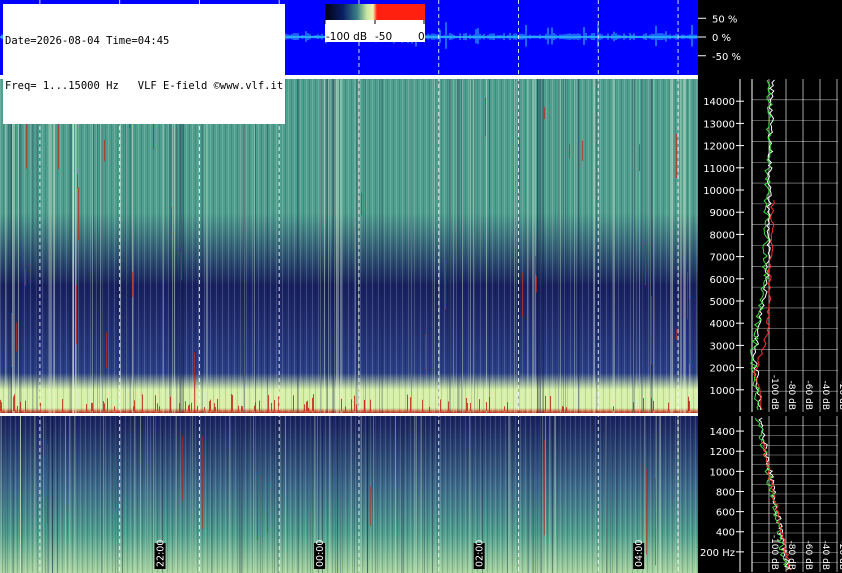 The width and height of the screenshot is (842, 573). Describe the element at coordinates (374, 23) in the screenshot. I see `colorbar: -100 dB -50 0` at that location.